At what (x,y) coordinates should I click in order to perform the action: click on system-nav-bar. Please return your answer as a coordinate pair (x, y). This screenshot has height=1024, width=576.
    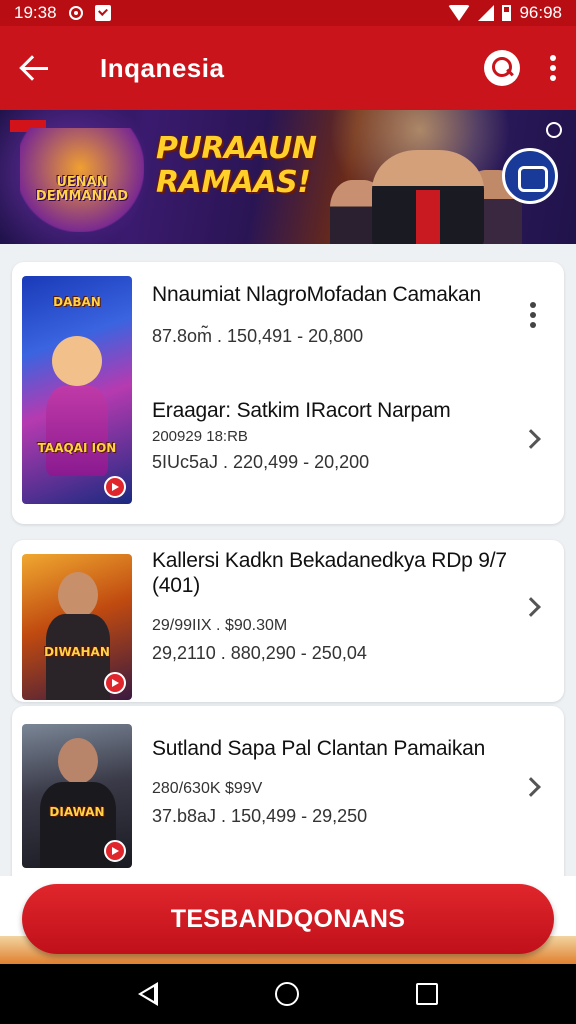
    Looking at the image, I should click on (288, 994).